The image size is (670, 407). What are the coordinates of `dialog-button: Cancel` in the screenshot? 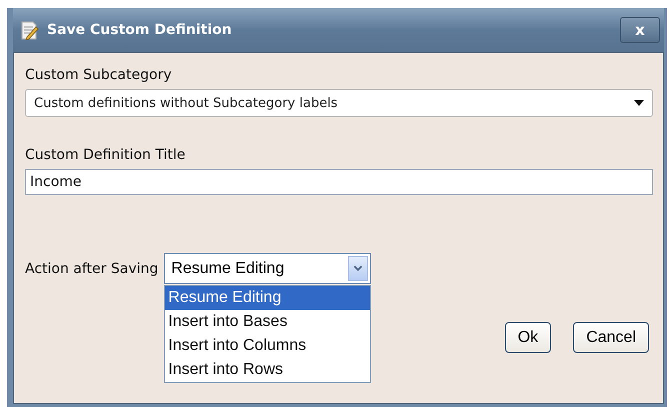 It's located at (611, 337).